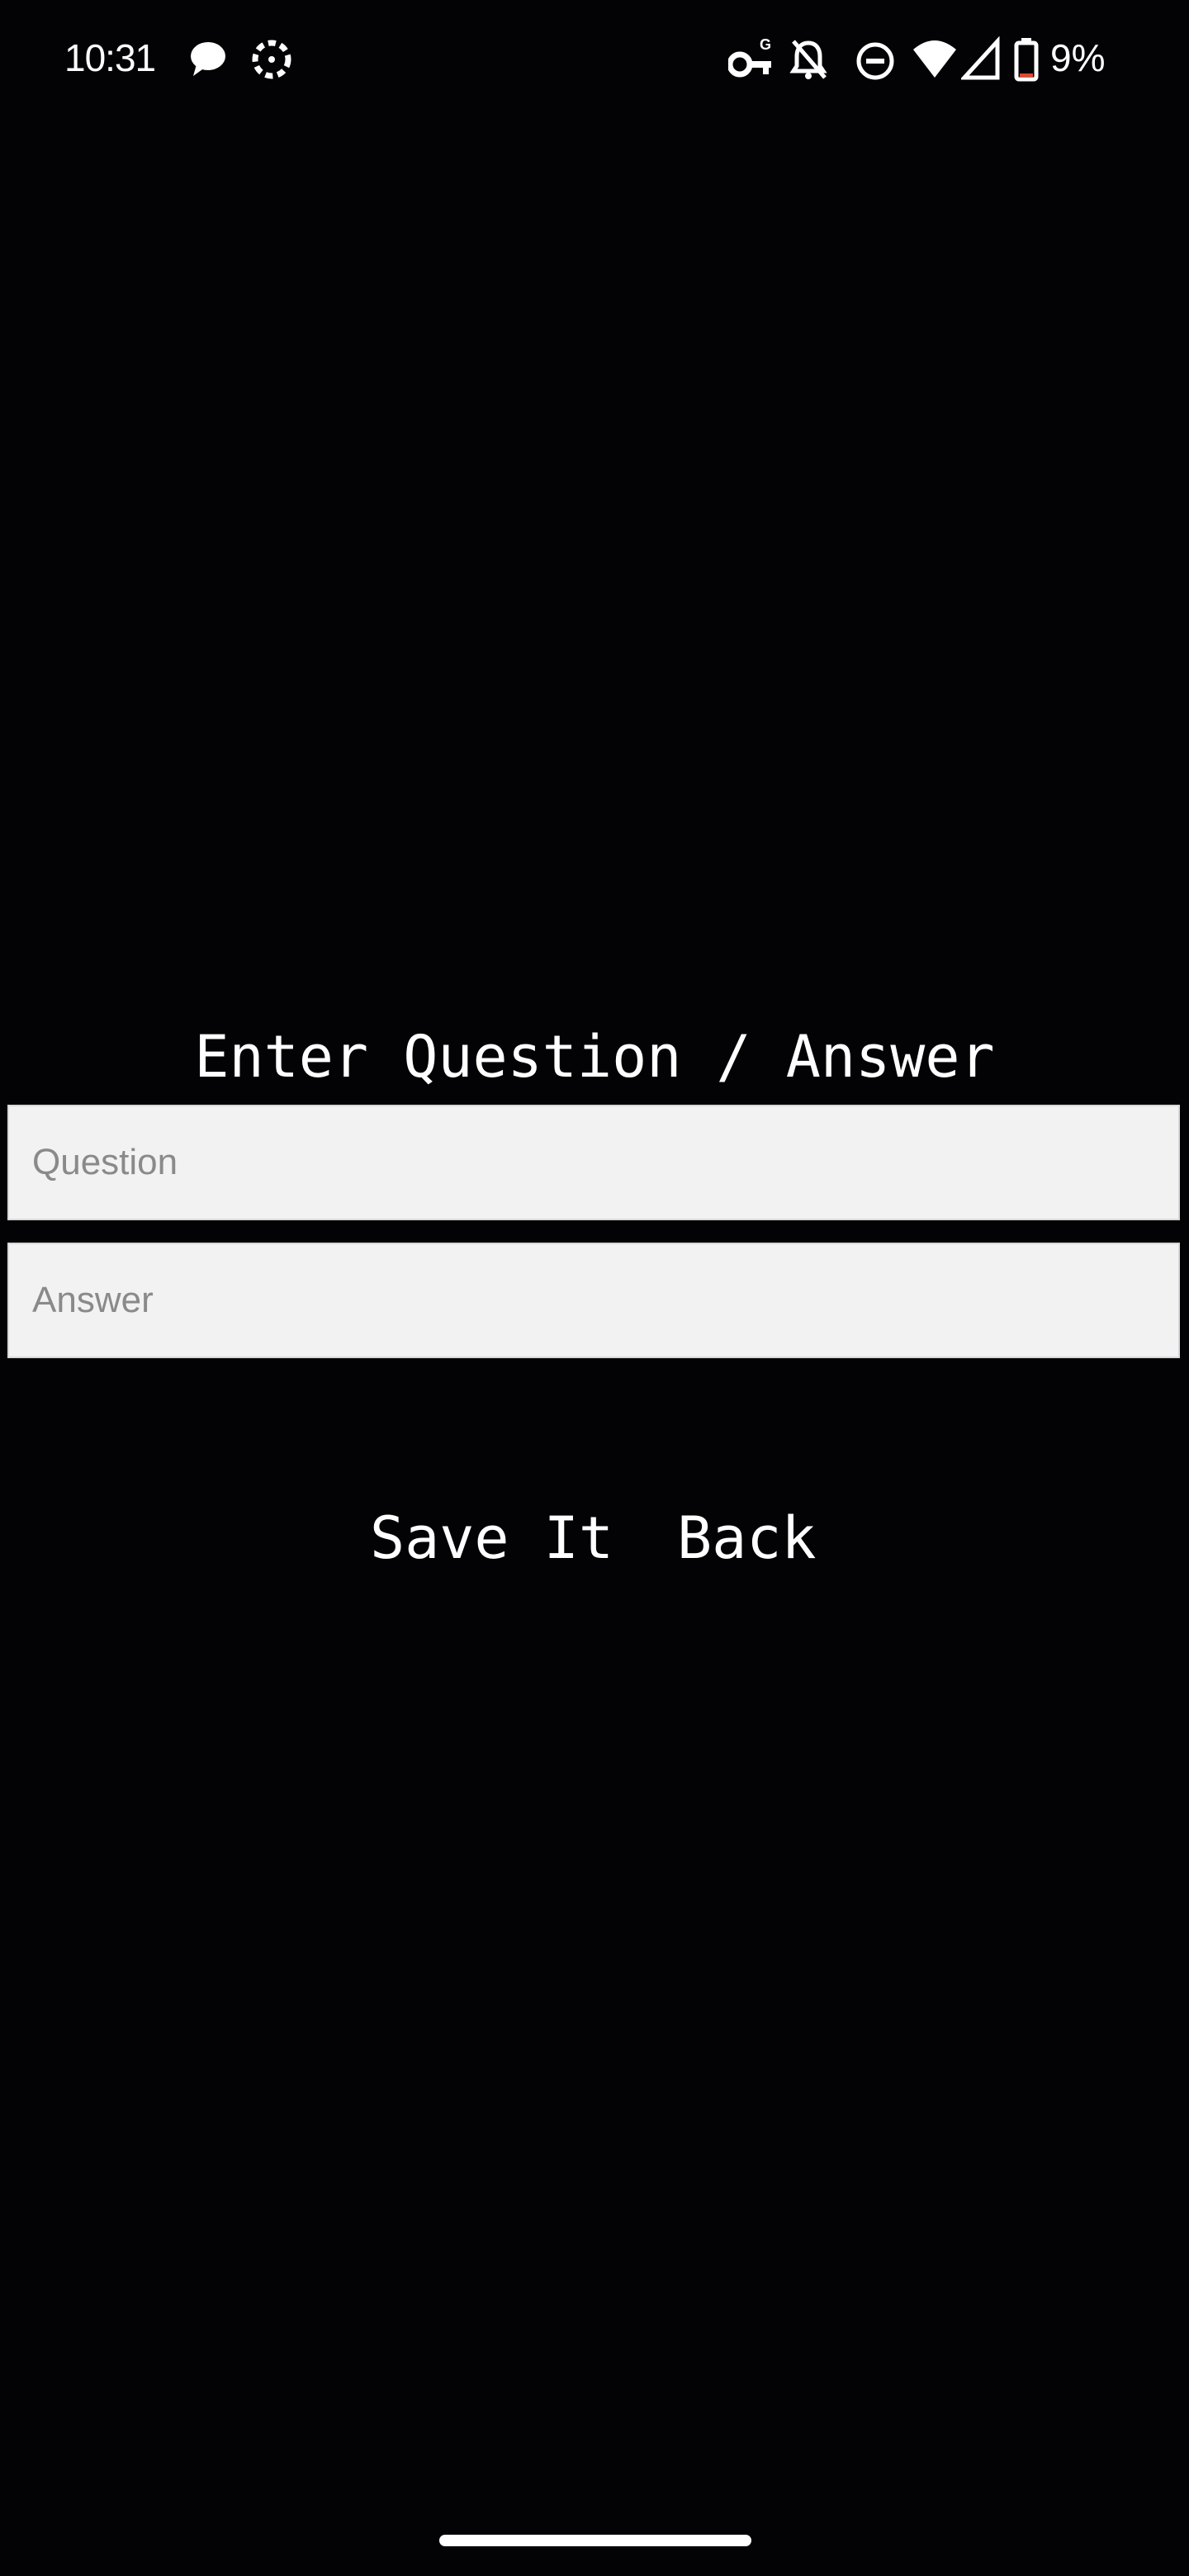 The width and height of the screenshot is (1189, 2576). What do you see at coordinates (935, 59) in the screenshot?
I see `wifi-icon` at bounding box center [935, 59].